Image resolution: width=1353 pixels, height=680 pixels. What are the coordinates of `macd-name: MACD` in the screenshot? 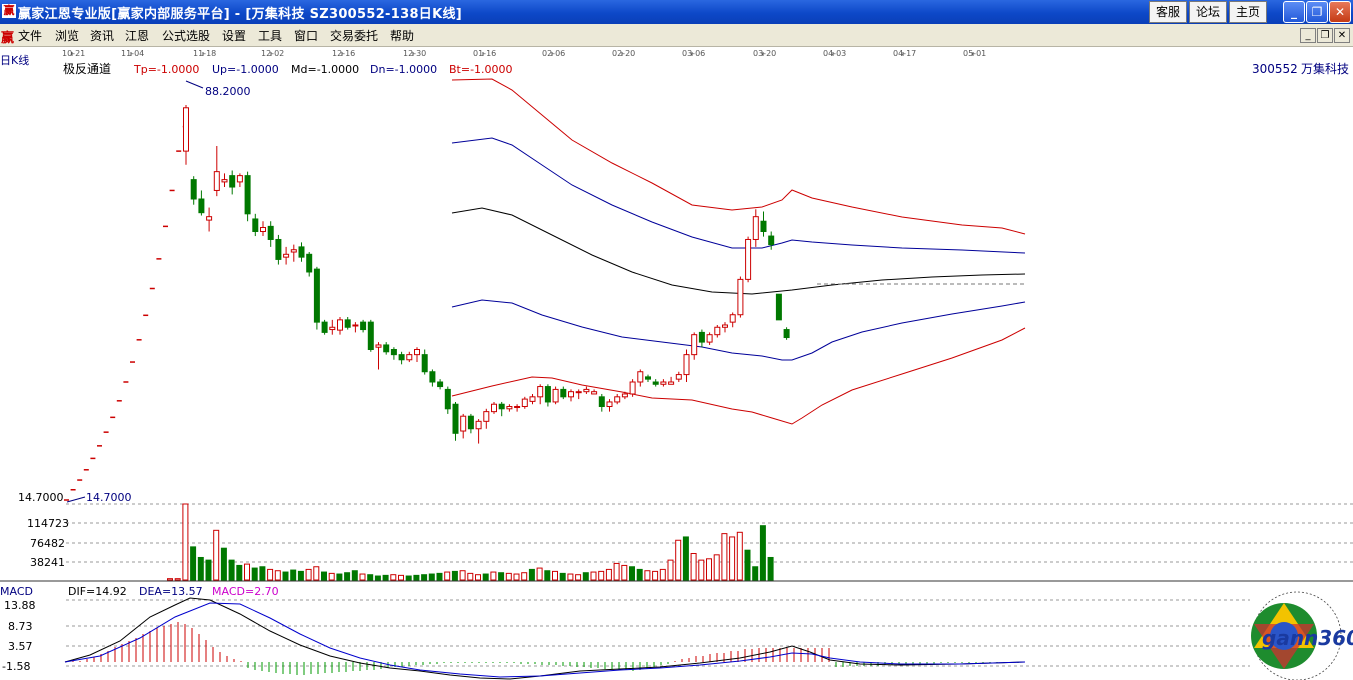 It's located at (16, 591).